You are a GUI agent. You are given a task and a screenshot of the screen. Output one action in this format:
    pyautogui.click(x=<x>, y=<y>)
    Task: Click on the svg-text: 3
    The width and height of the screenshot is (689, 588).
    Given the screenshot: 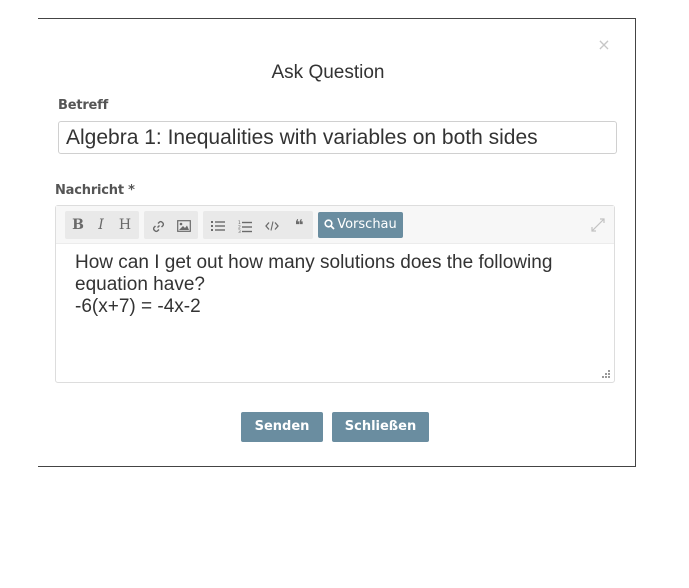 What is the action you would take?
    pyautogui.click(x=239, y=231)
    